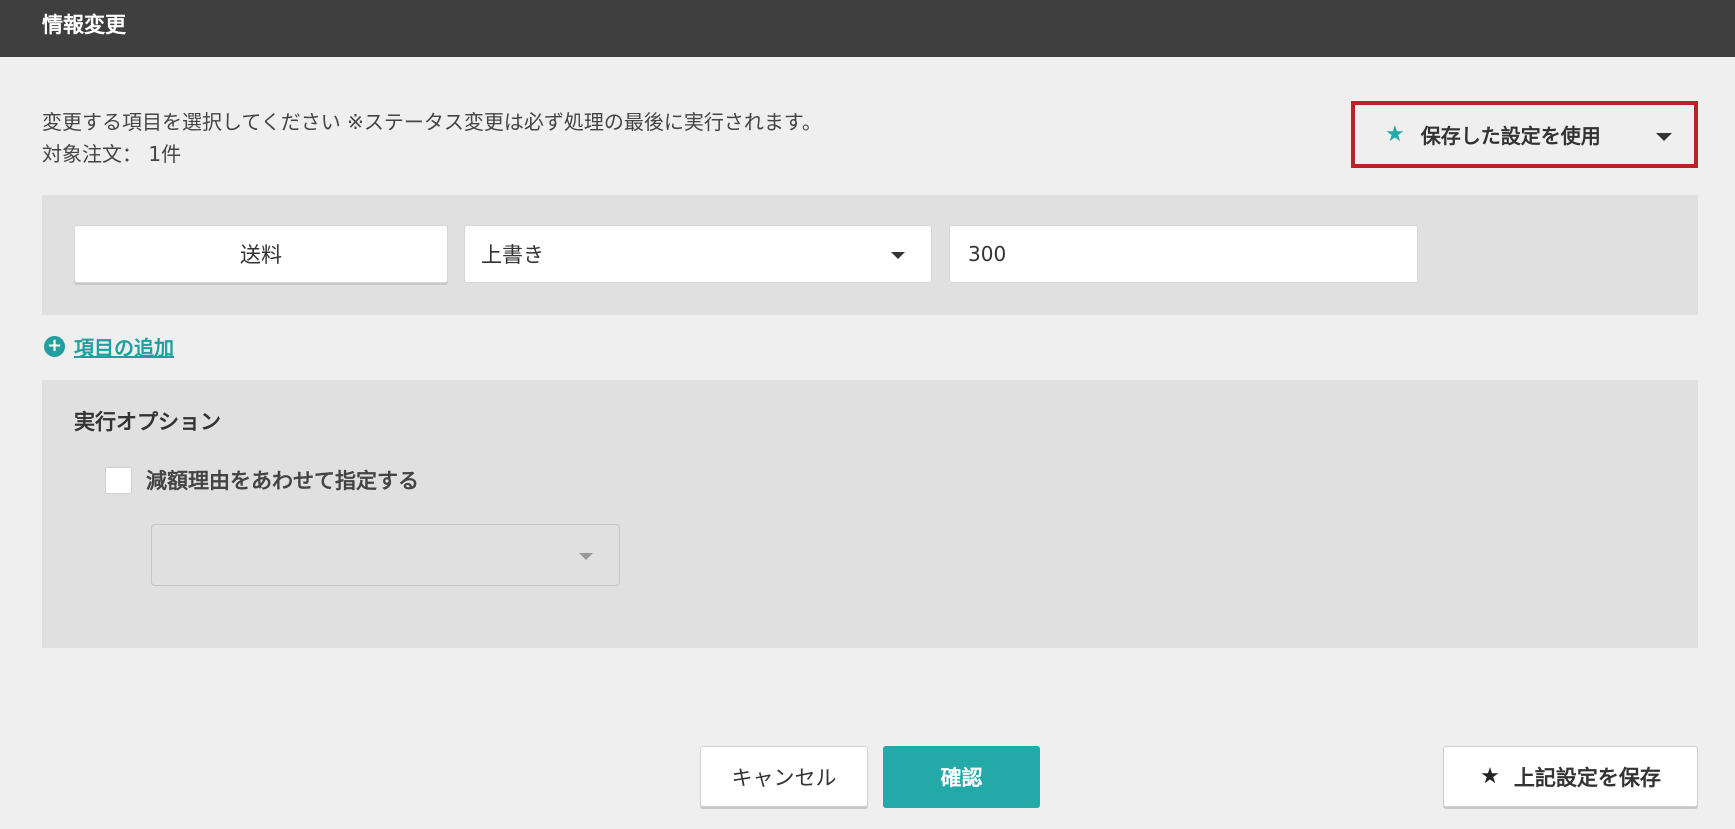 This screenshot has width=1735, height=829. I want to click on confirm-button-label: 確認, so click(961, 778).